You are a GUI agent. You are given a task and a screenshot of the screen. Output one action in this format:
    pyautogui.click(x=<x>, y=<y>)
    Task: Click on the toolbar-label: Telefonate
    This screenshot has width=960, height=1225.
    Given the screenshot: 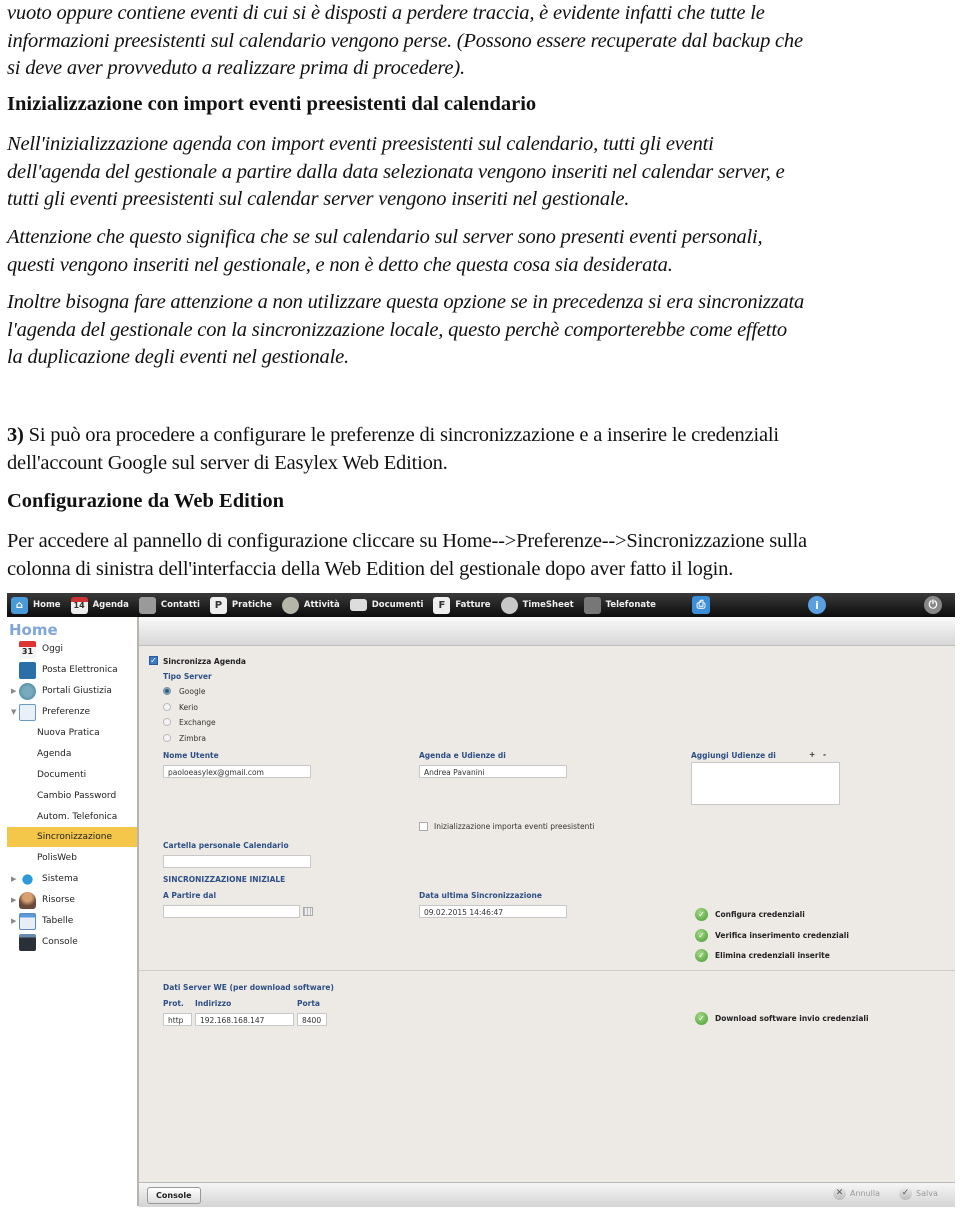 What is the action you would take?
    pyautogui.click(x=630, y=605)
    